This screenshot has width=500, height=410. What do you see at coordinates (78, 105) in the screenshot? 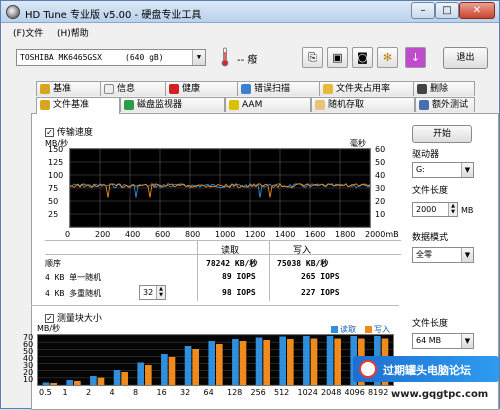
I see `tab-file-benchmark: 文件基准` at bounding box center [78, 105].